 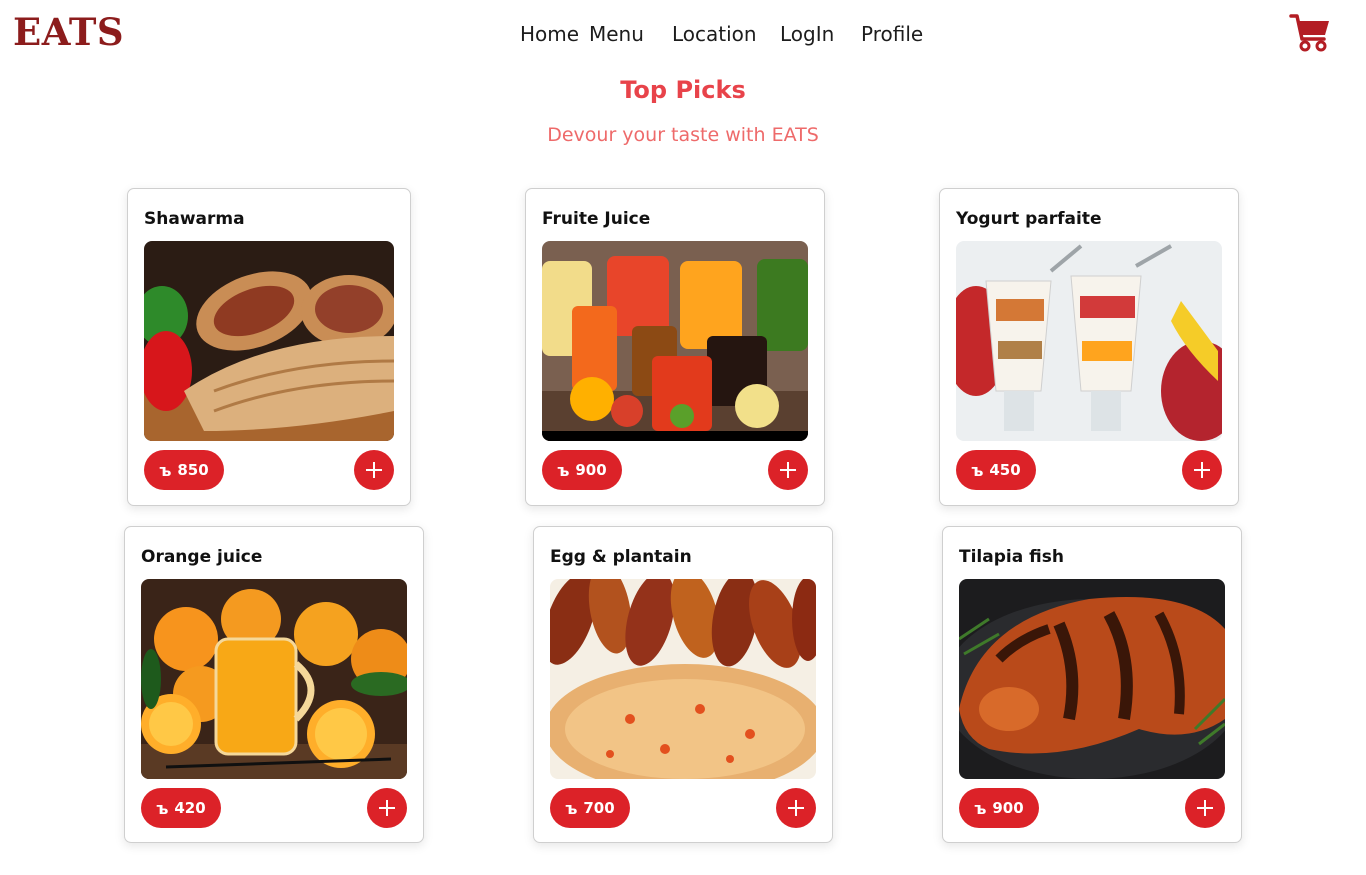 I want to click on nav-menu: Menu, so click(x=616, y=34).